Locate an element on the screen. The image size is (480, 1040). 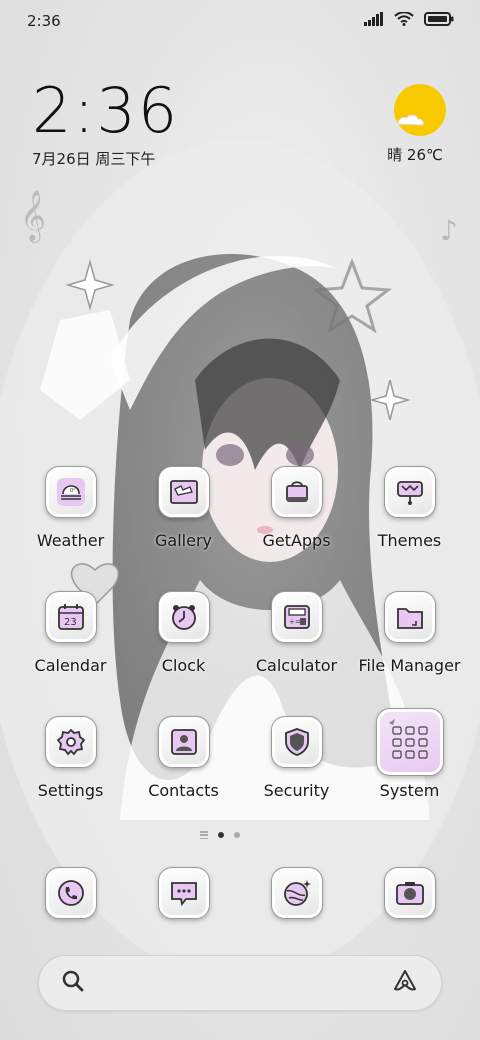
app-file-manager: File Manager is located at coordinates (409, 653).